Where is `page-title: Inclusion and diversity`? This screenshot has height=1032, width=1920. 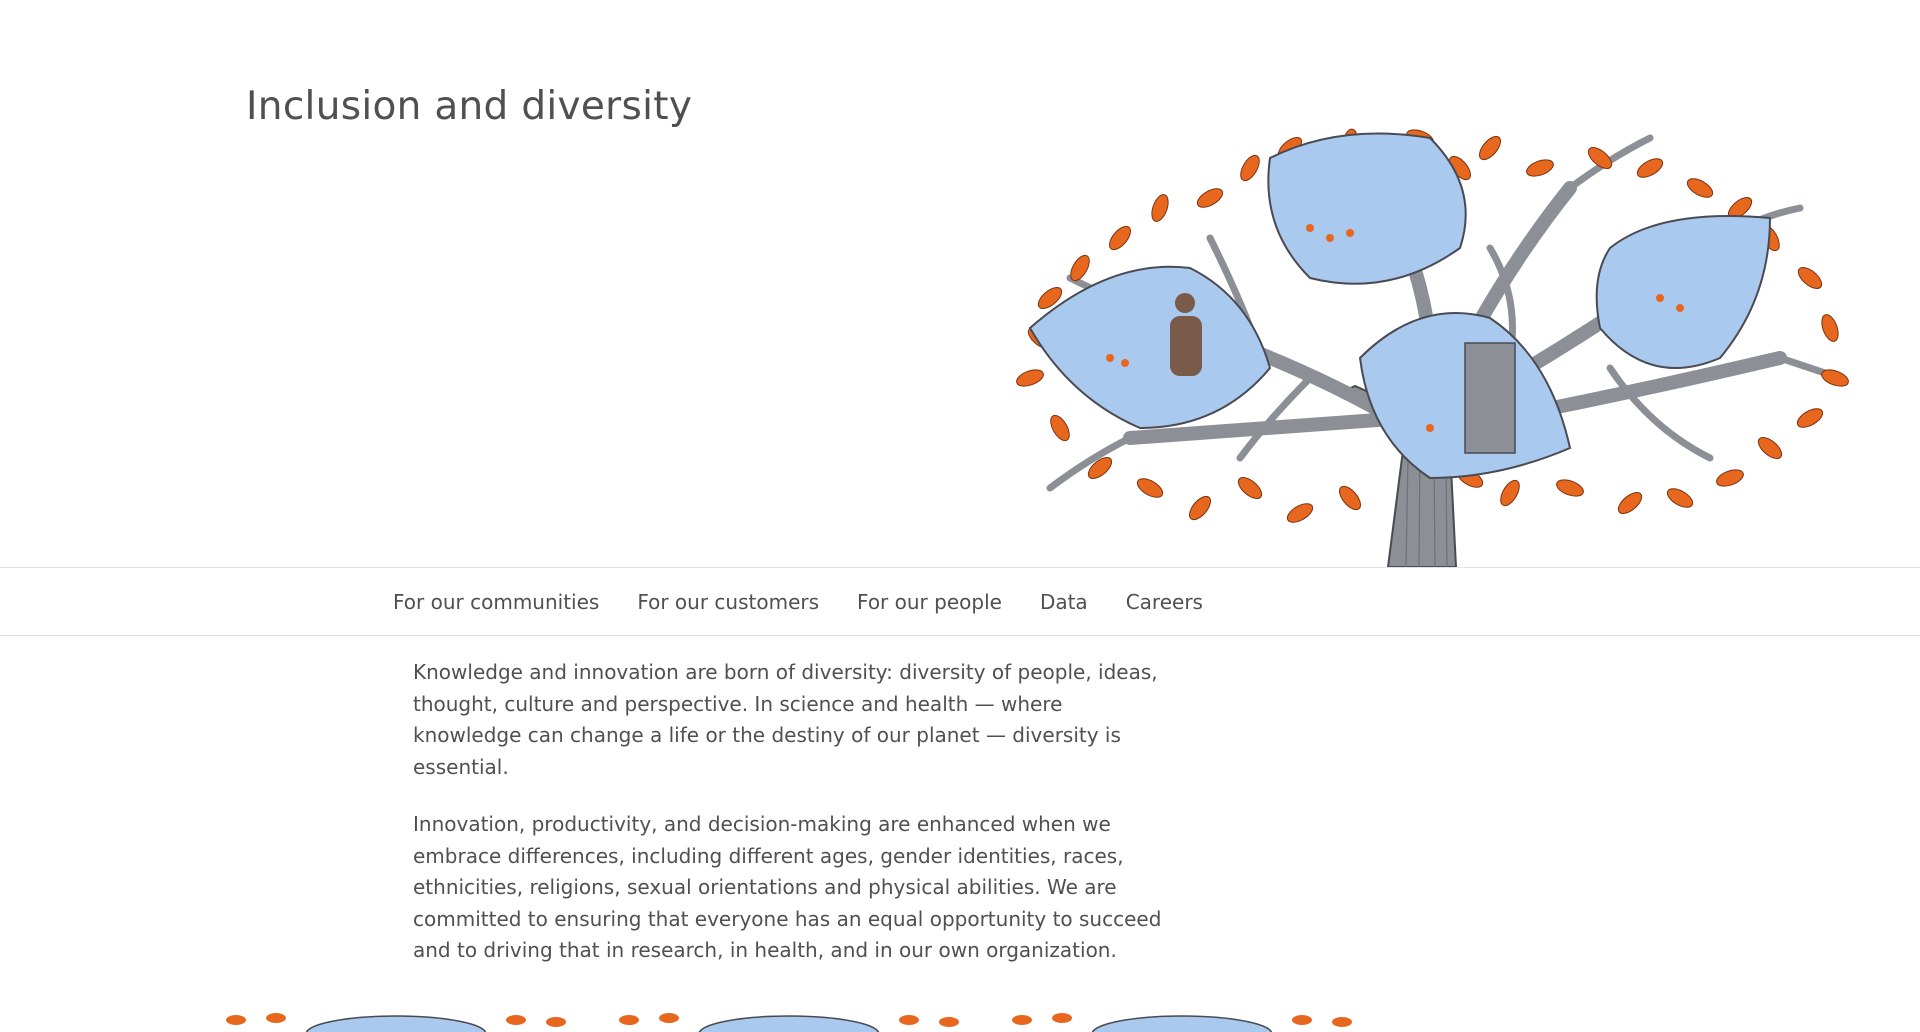 page-title: Inclusion and diversity is located at coordinates (469, 106).